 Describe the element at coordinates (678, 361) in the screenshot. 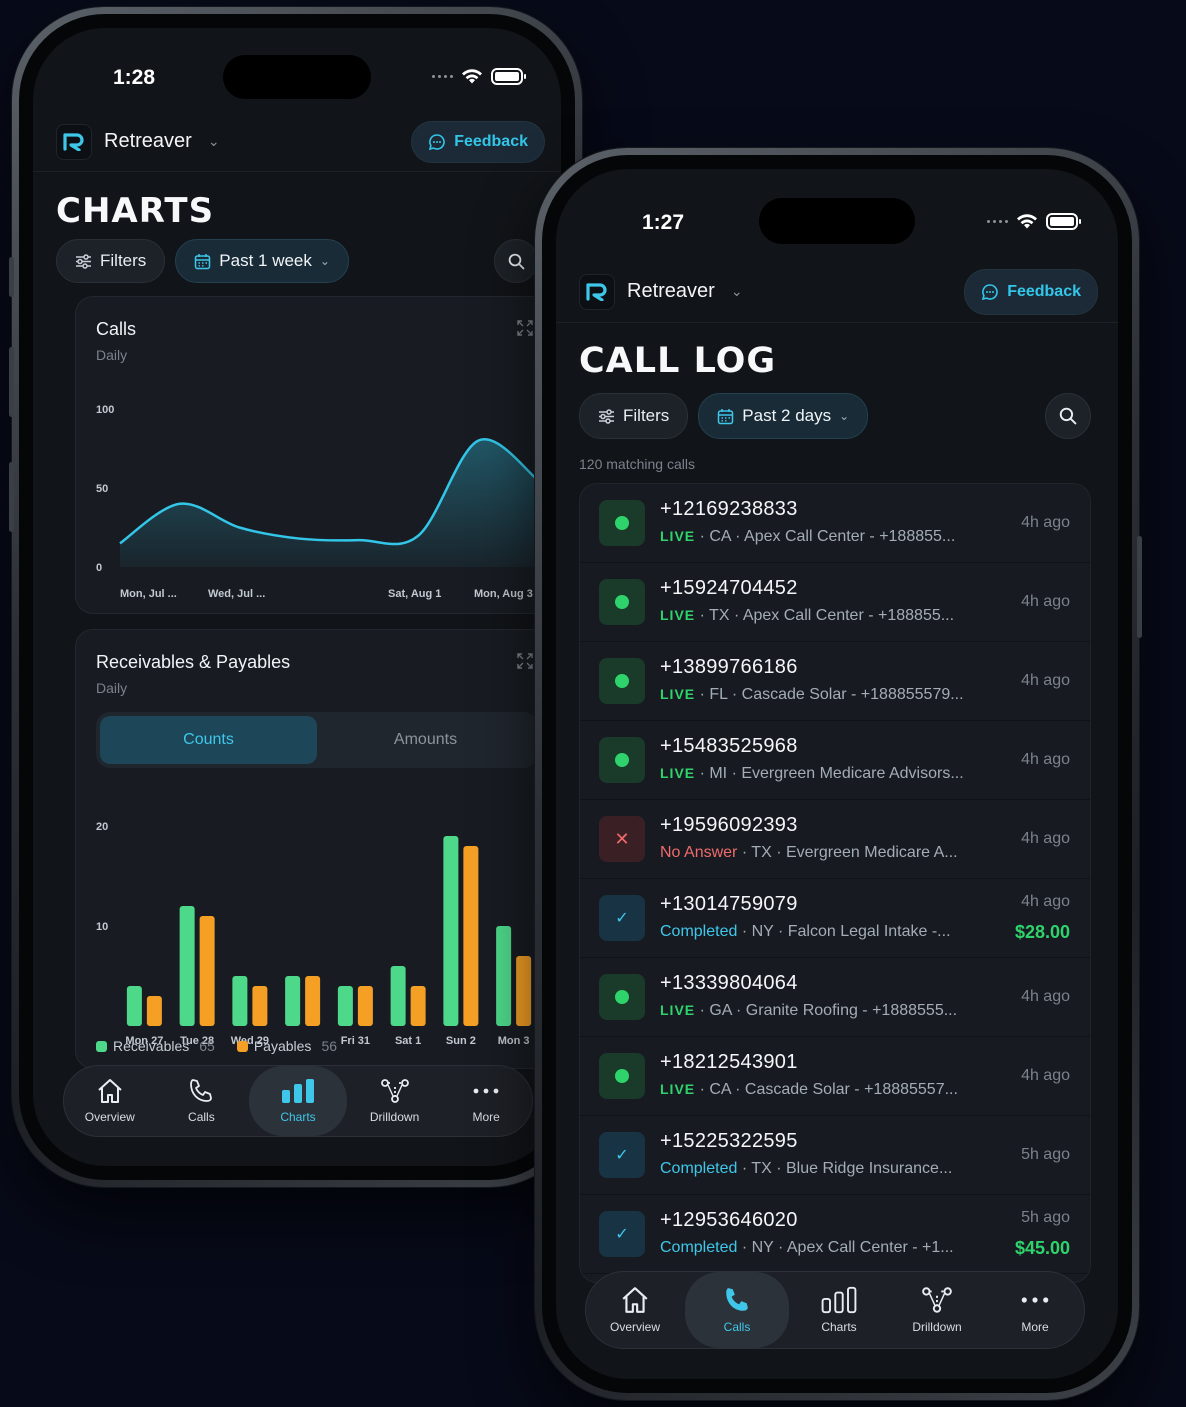

I see `page-title: CALL LOG` at that location.